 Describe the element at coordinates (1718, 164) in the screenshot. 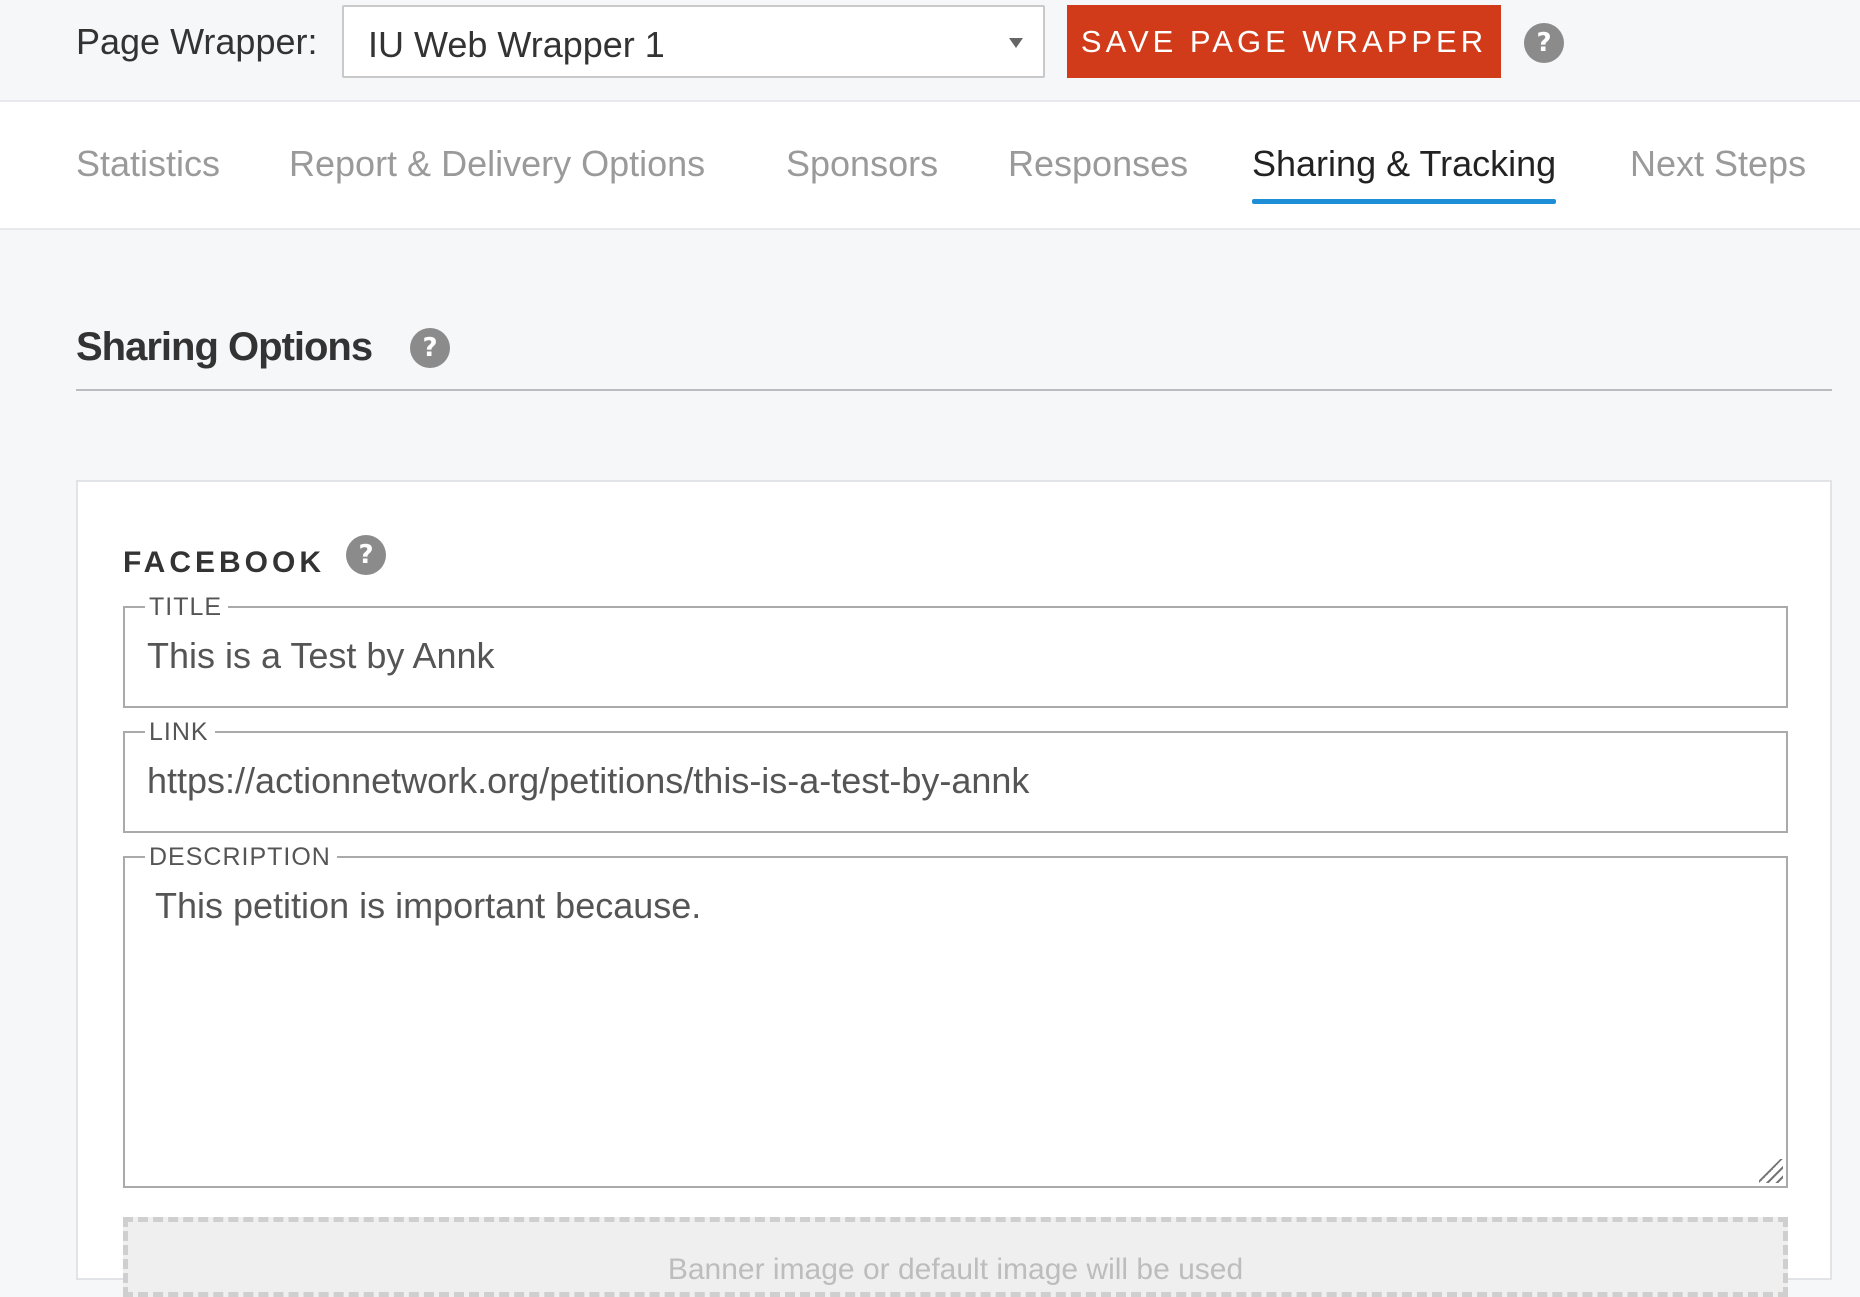

I see `tab-next-steps: Next Steps` at that location.